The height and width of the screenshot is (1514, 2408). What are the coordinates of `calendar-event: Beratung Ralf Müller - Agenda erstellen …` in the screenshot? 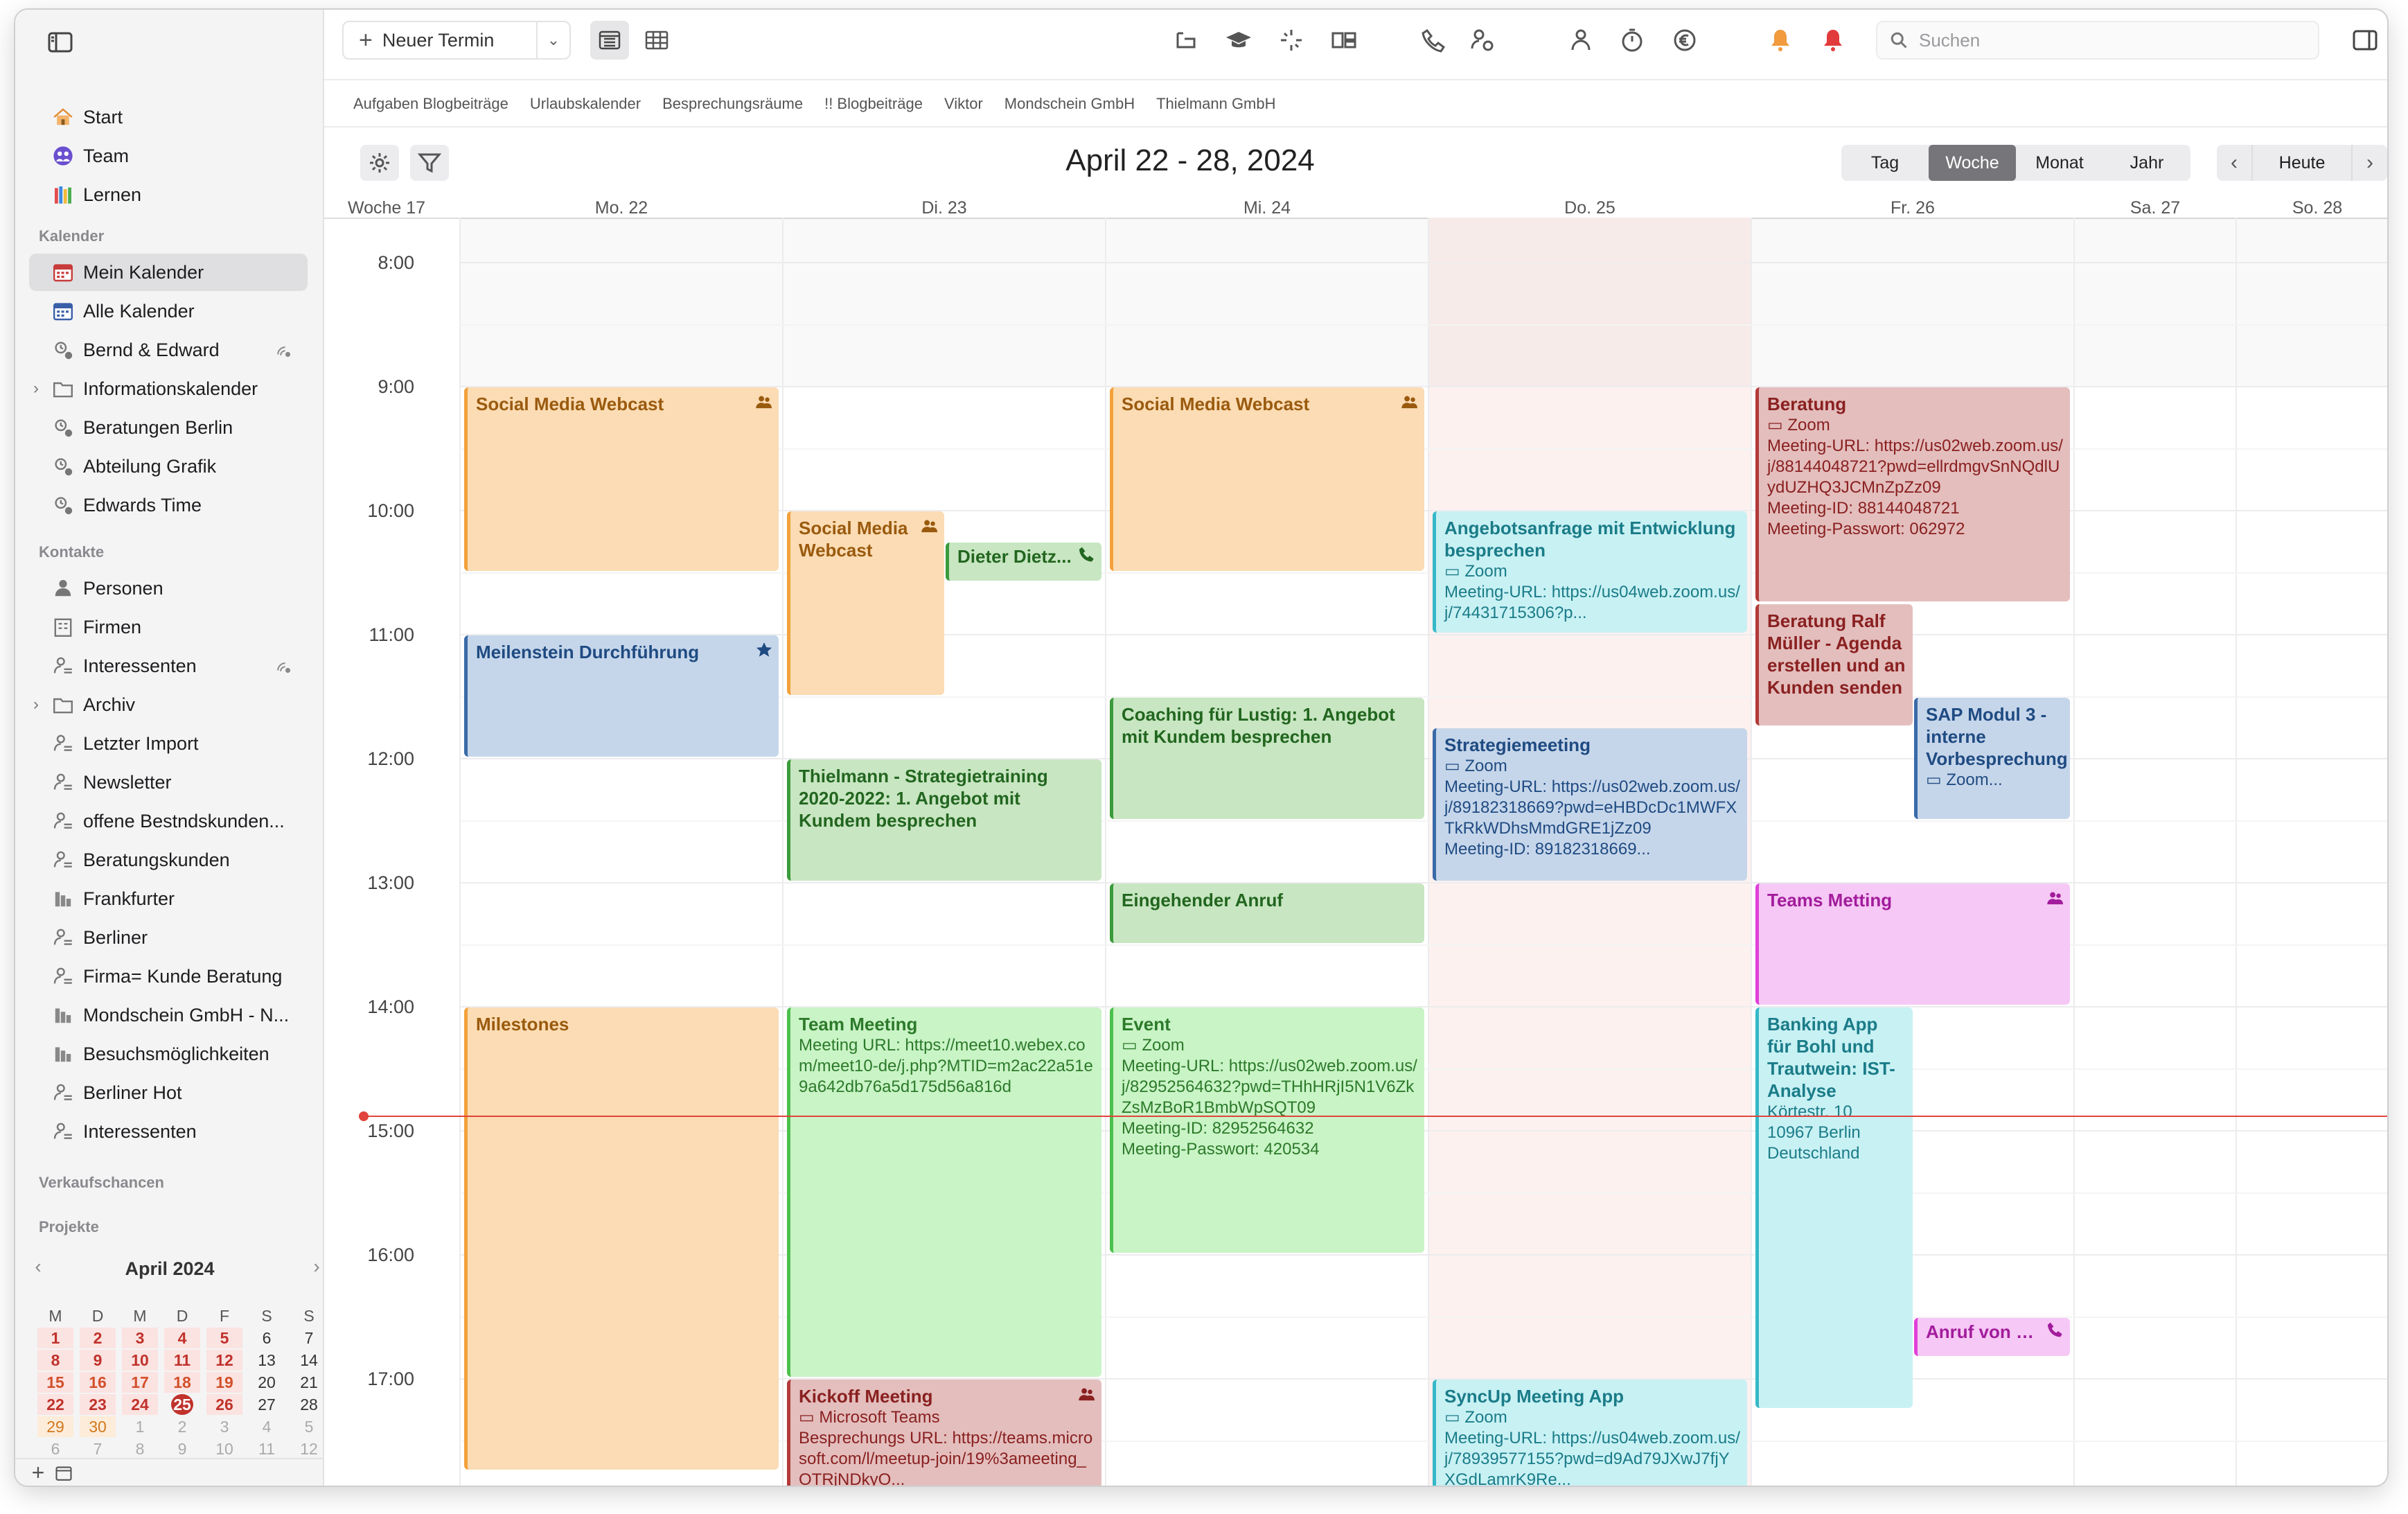 It's located at (1834, 665).